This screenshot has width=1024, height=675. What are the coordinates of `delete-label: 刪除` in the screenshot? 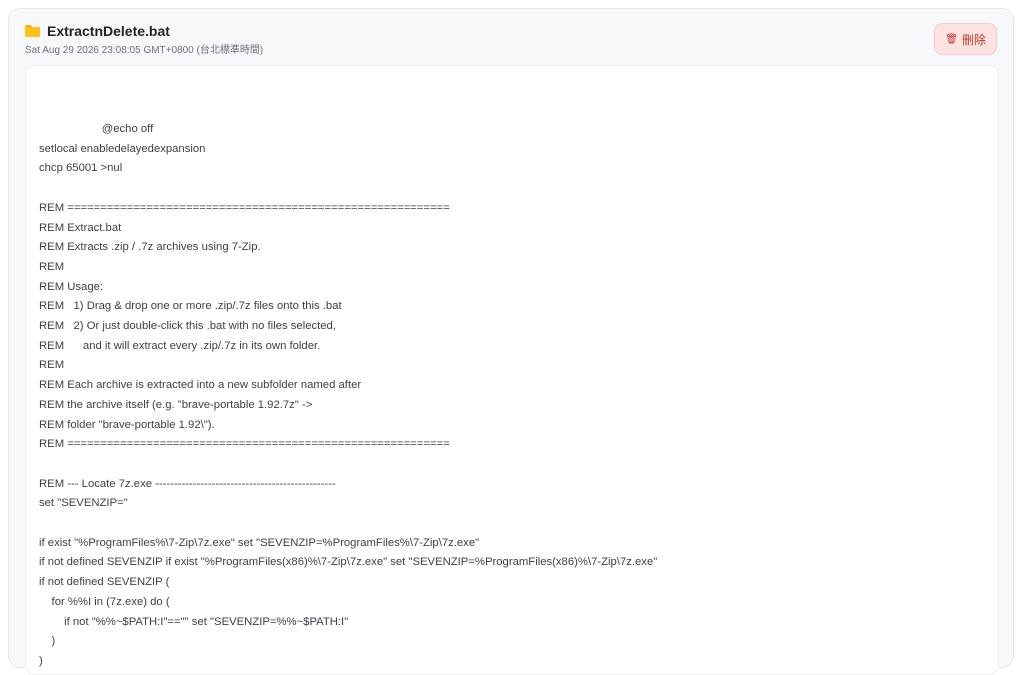 It's located at (973, 39).